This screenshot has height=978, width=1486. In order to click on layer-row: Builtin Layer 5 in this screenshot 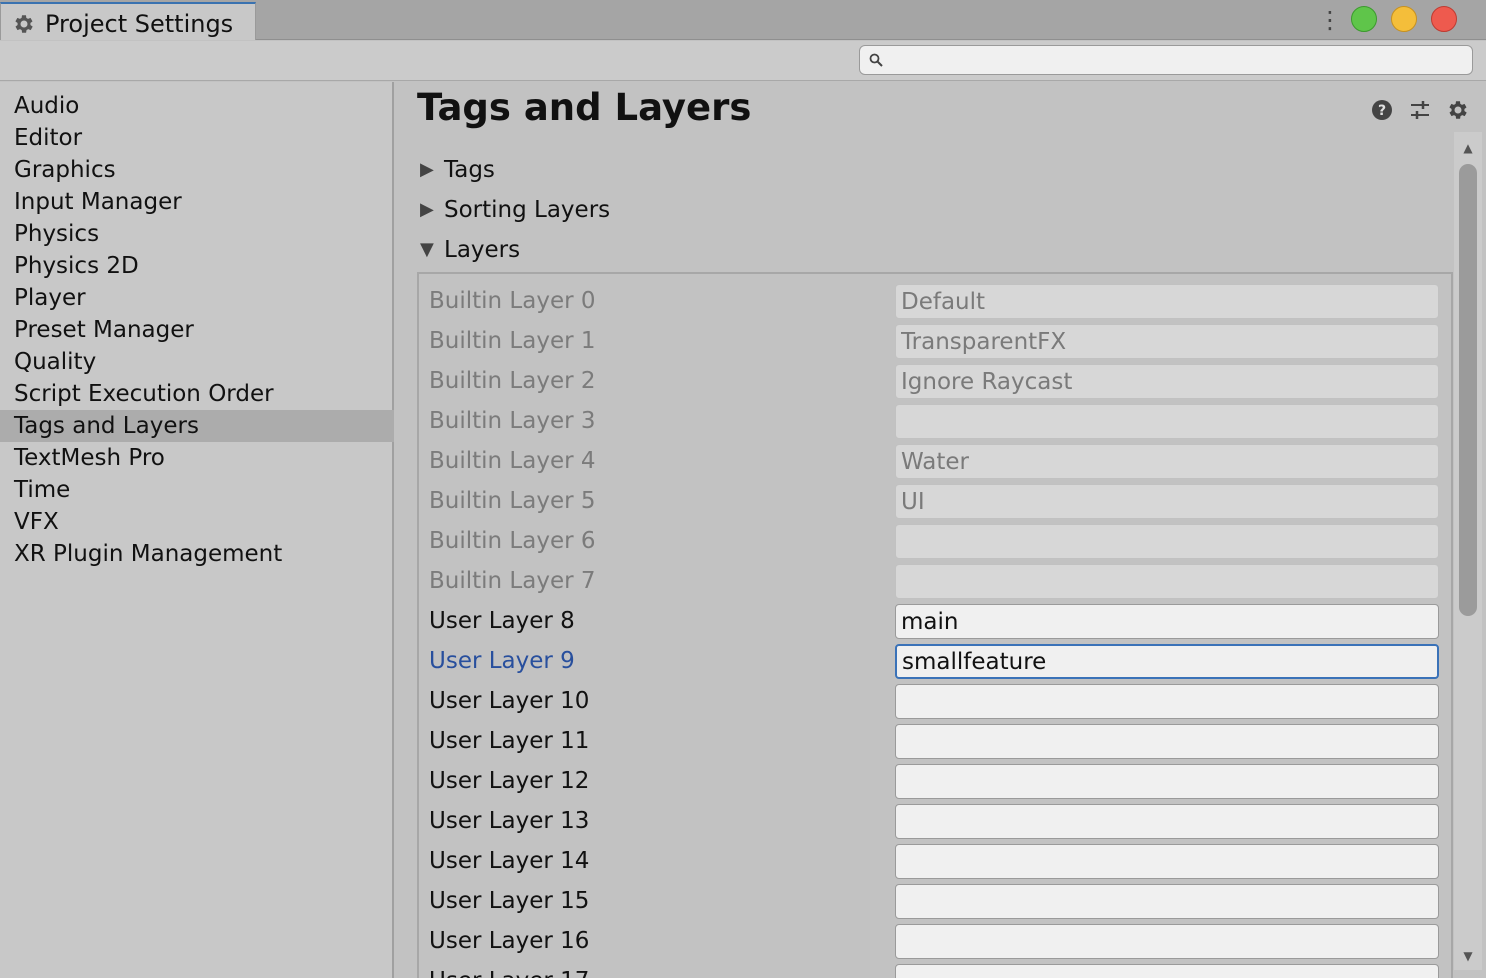, I will do `click(935, 502)`.